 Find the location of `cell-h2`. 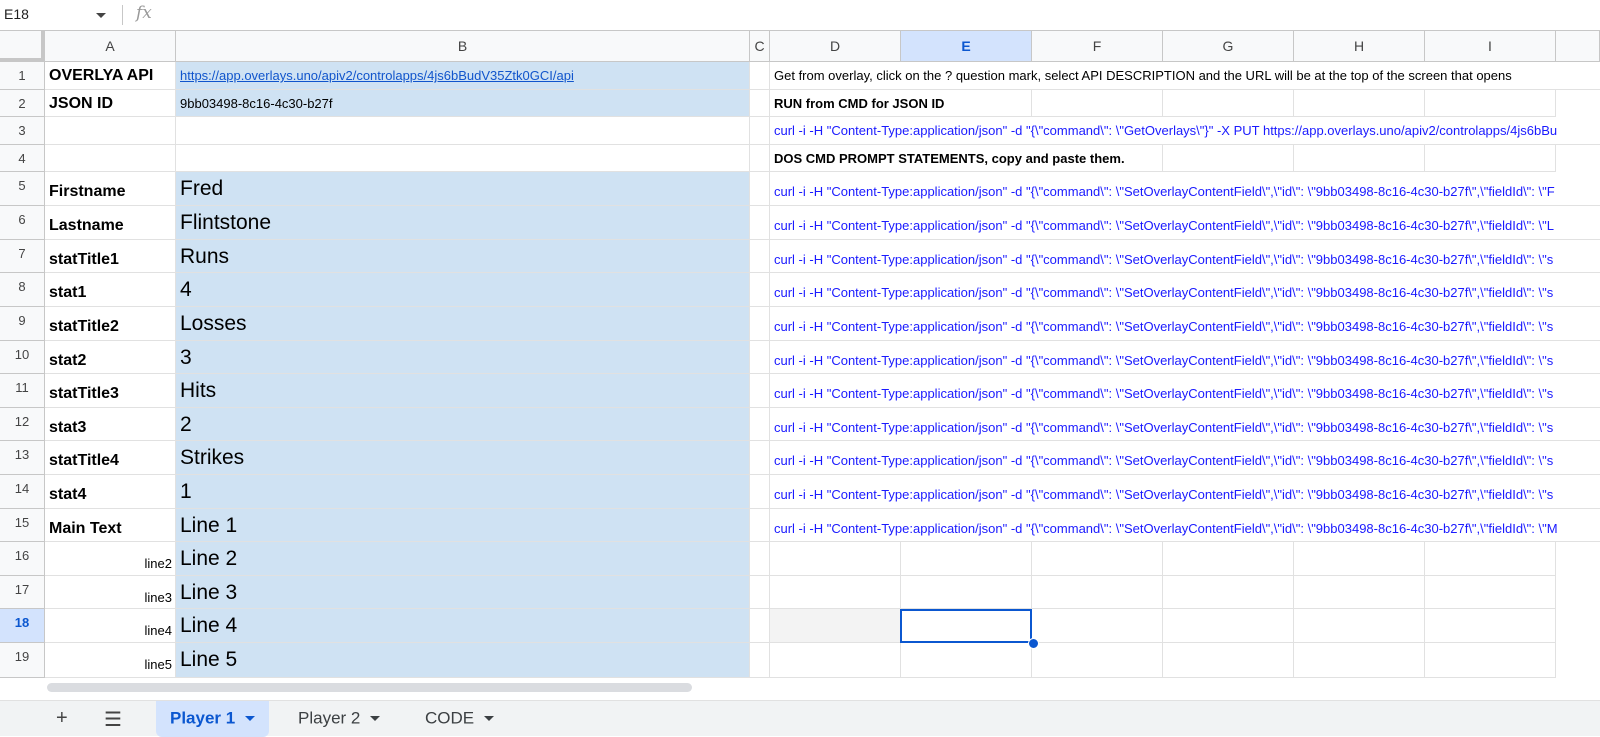

cell-h2 is located at coordinates (1359, 103).